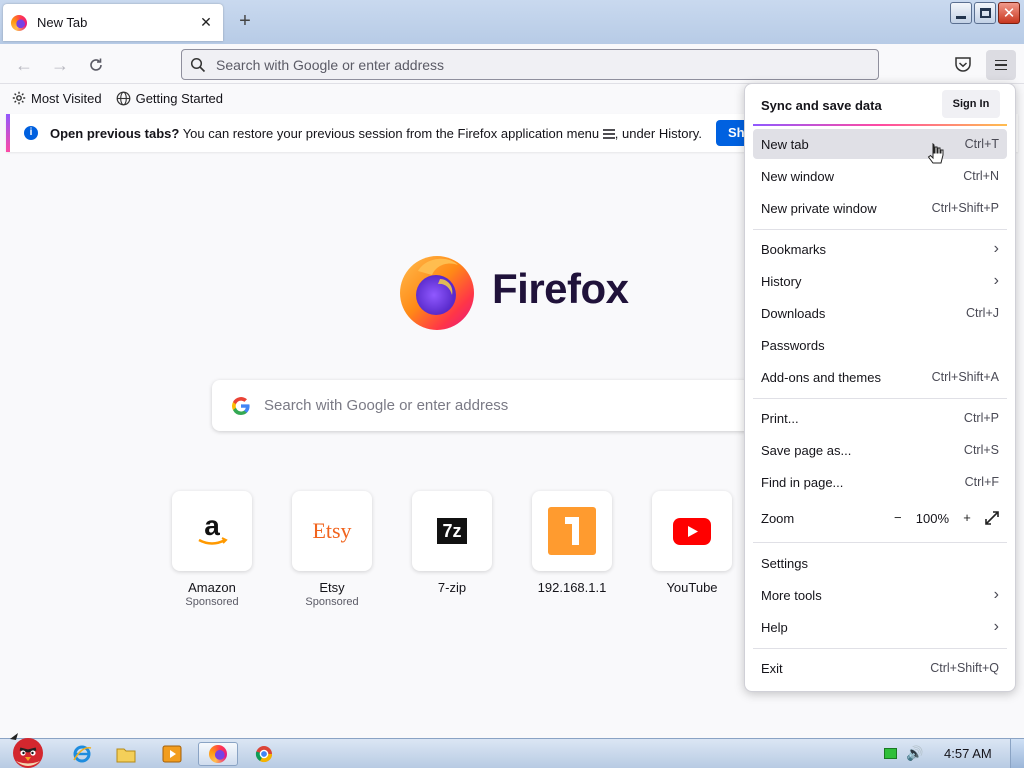 The width and height of the screenshot is (1024, 768). I want to click on 7zip-logo-text: 7z, so click(452, 531).